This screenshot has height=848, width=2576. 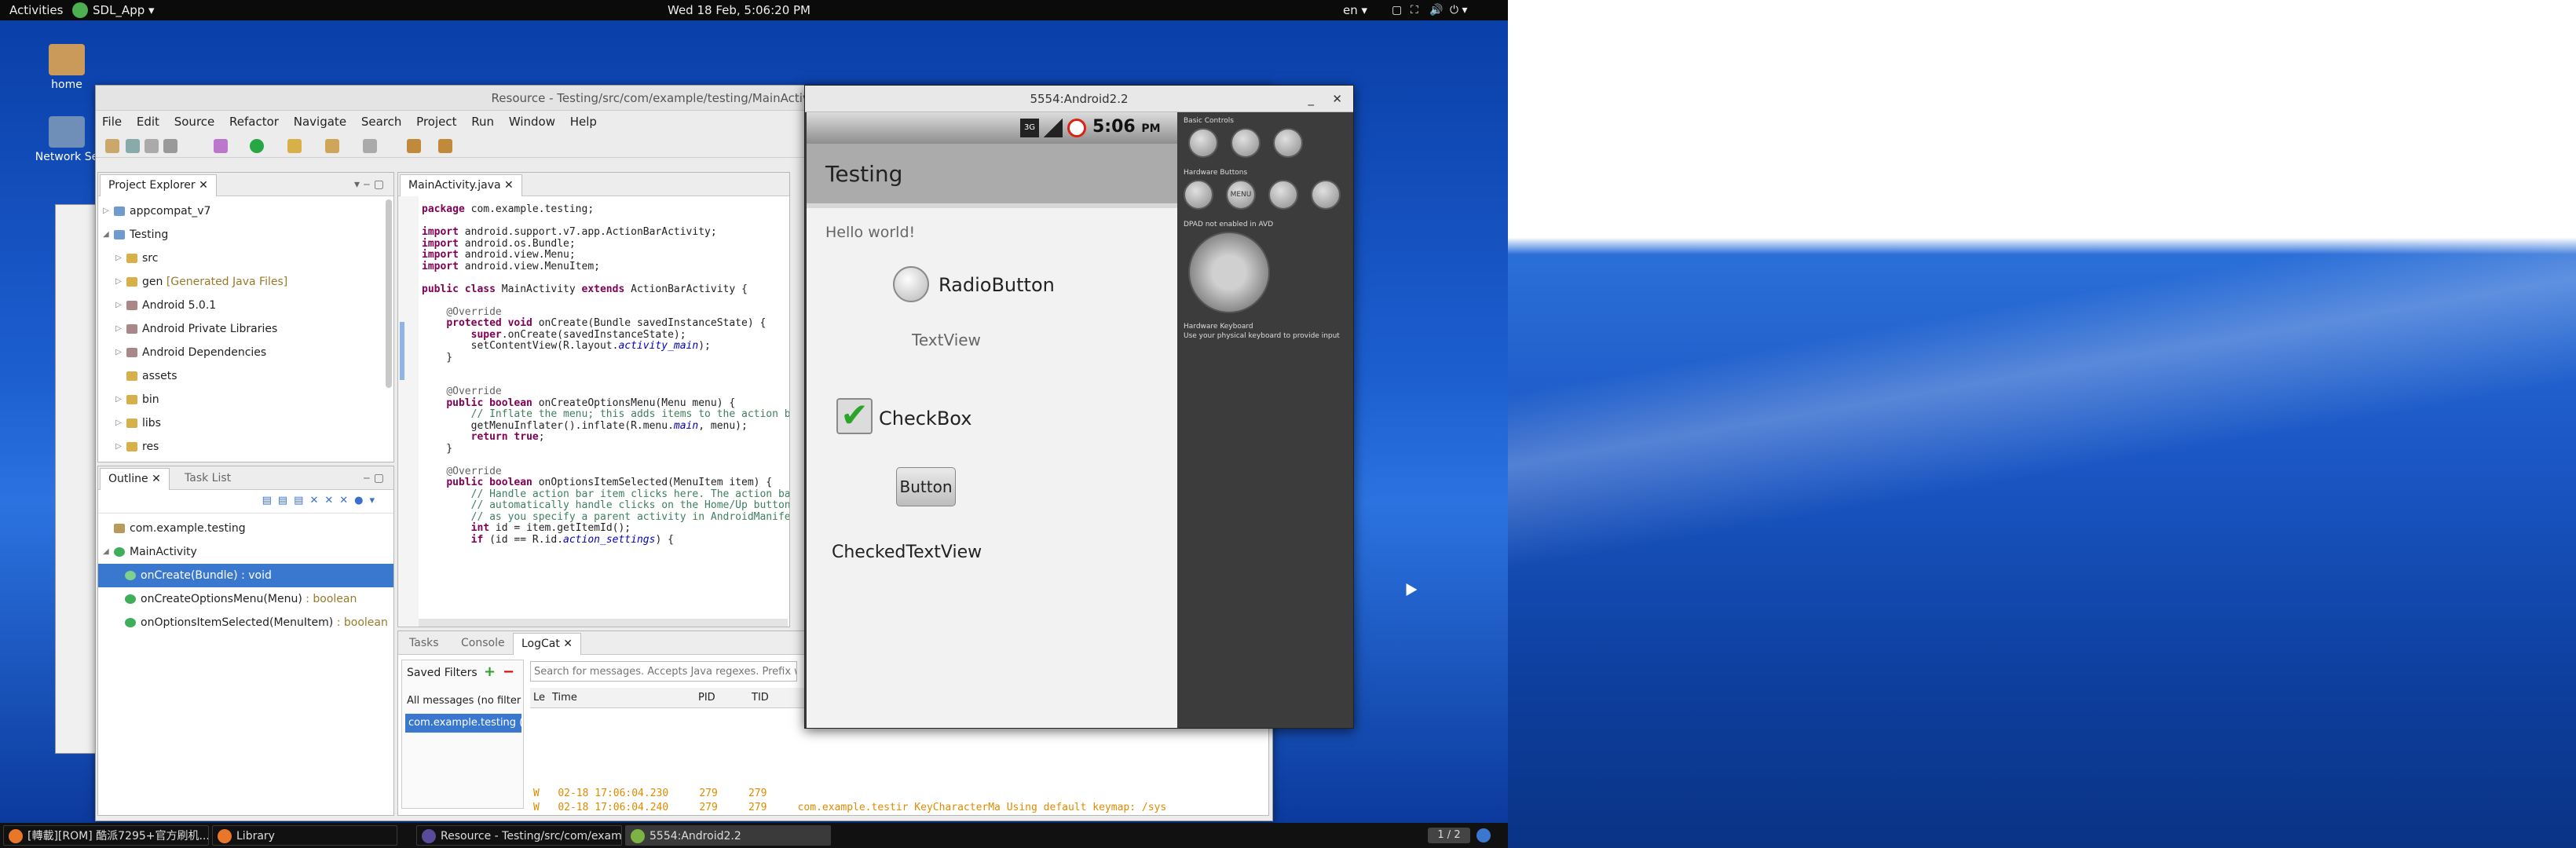 I want to click on desktop-icon-home: home, so click(x=67, y=67).